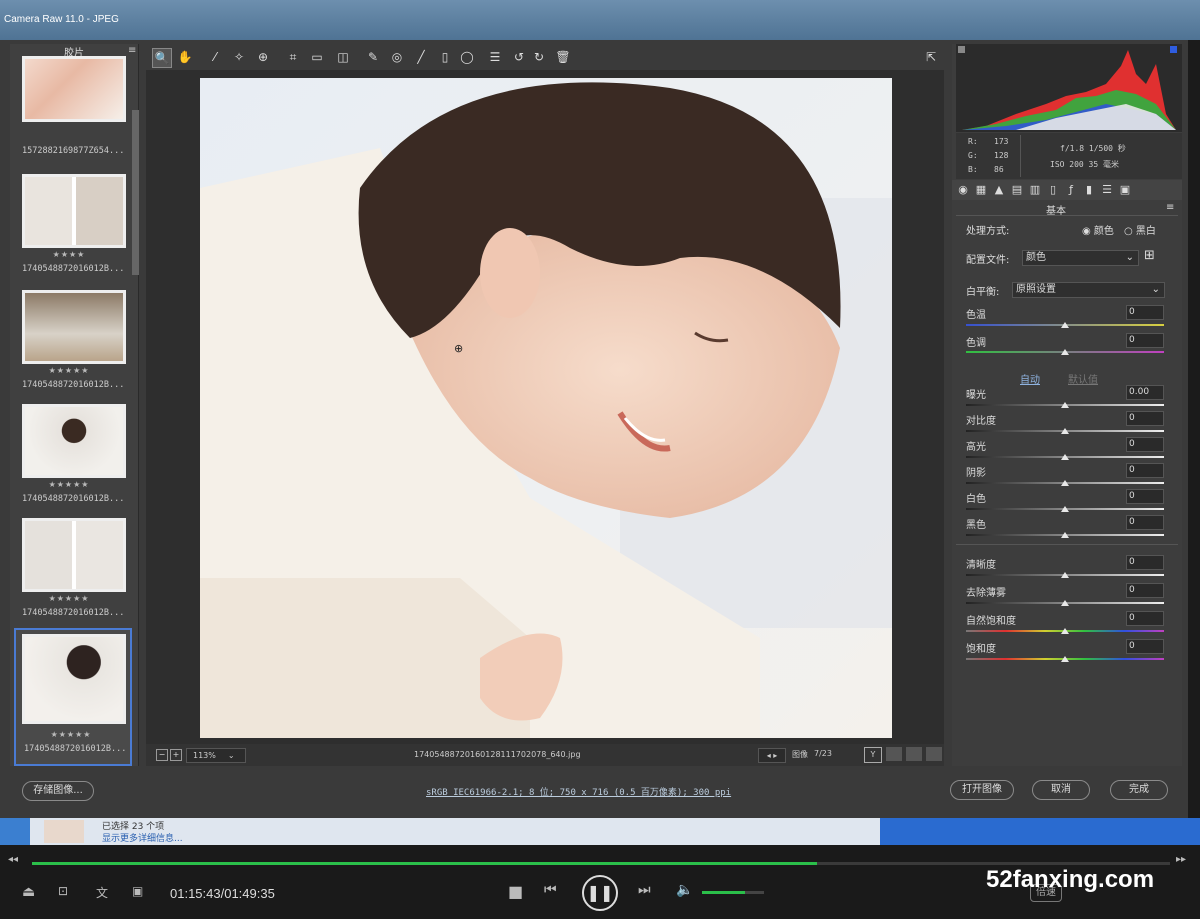 The height and width of the screenshot is (919, 1200). Describe the element at coordinates (69, 254) in the screenshot. I see `rating-stars: ★★★★` at that location.